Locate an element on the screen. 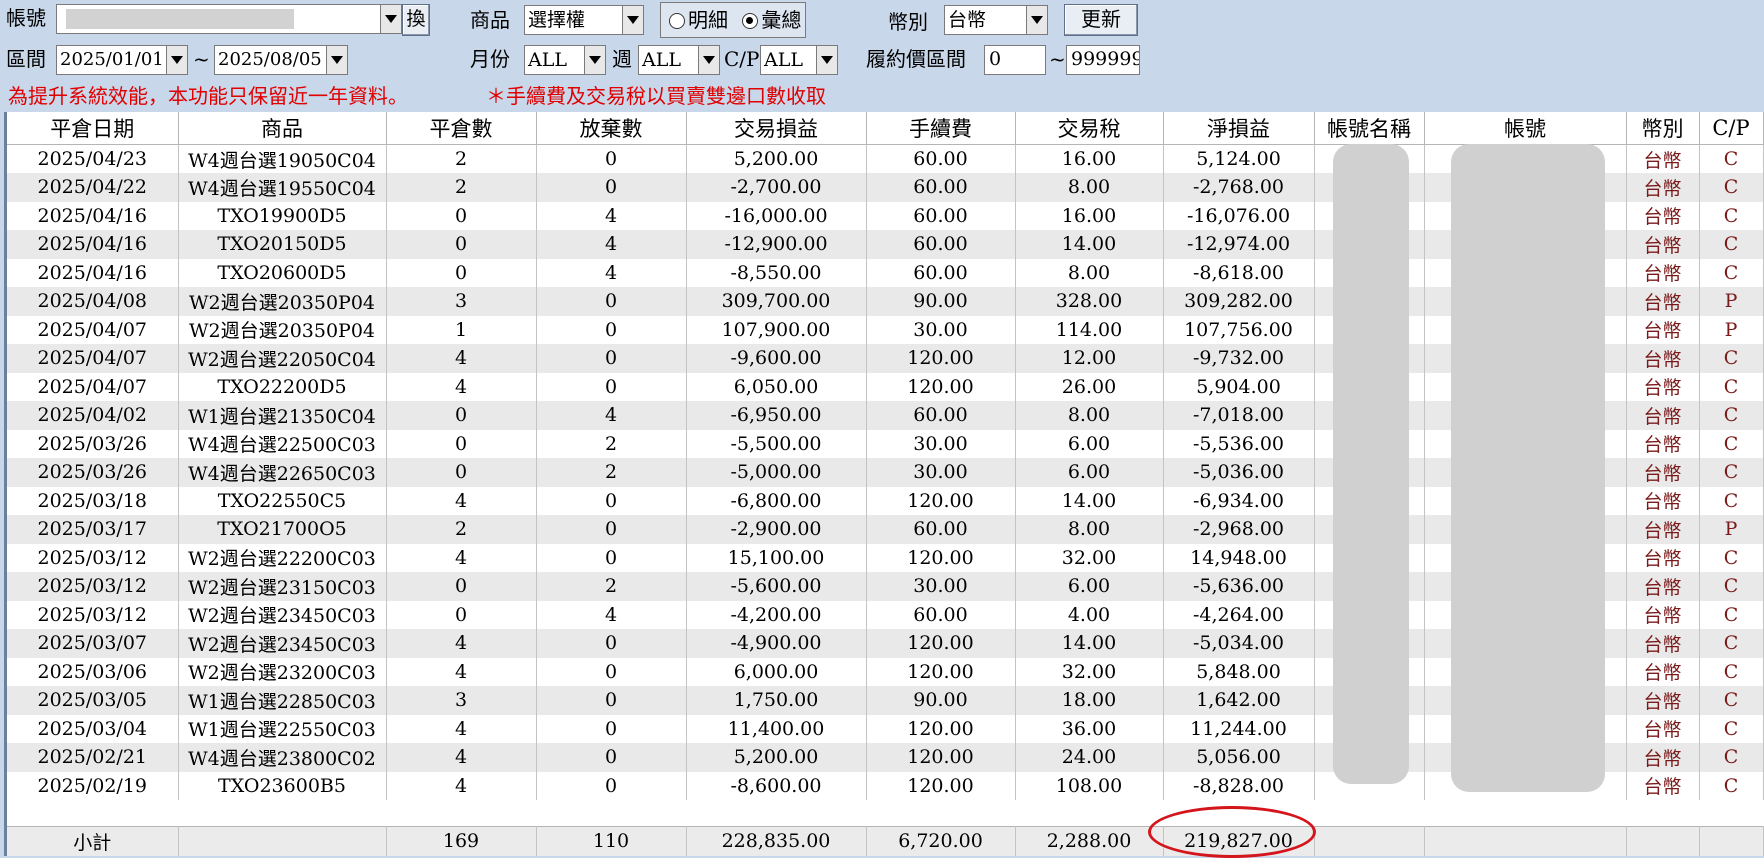 The height and width of the screenshot is (858, 1764). table-cell: TXO22200D5 is located at coordinates (282, 386).